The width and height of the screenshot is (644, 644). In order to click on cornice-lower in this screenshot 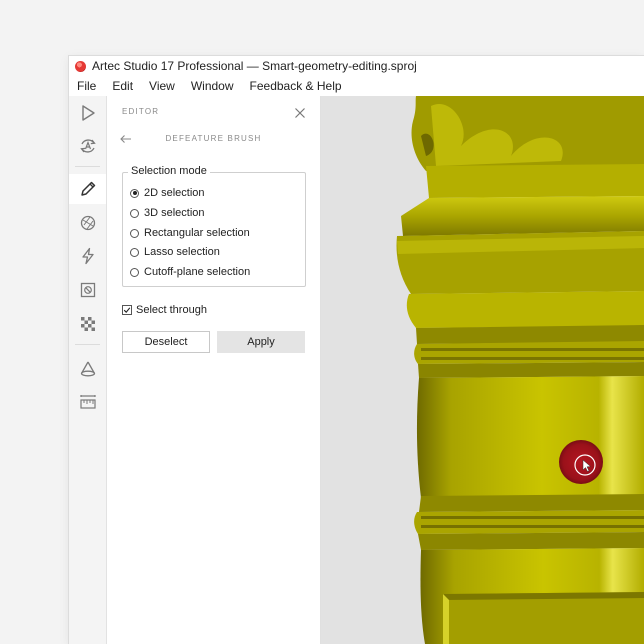, I will do `click(525, 309)`.